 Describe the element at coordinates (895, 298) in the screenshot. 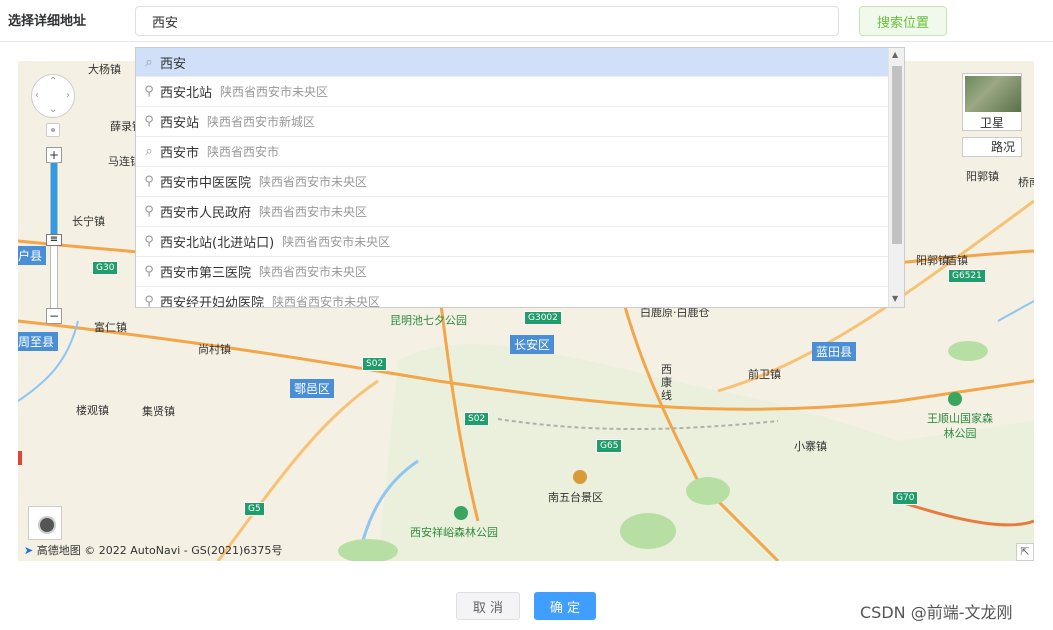

I see `scroll-down-icon: ▼` at that location.